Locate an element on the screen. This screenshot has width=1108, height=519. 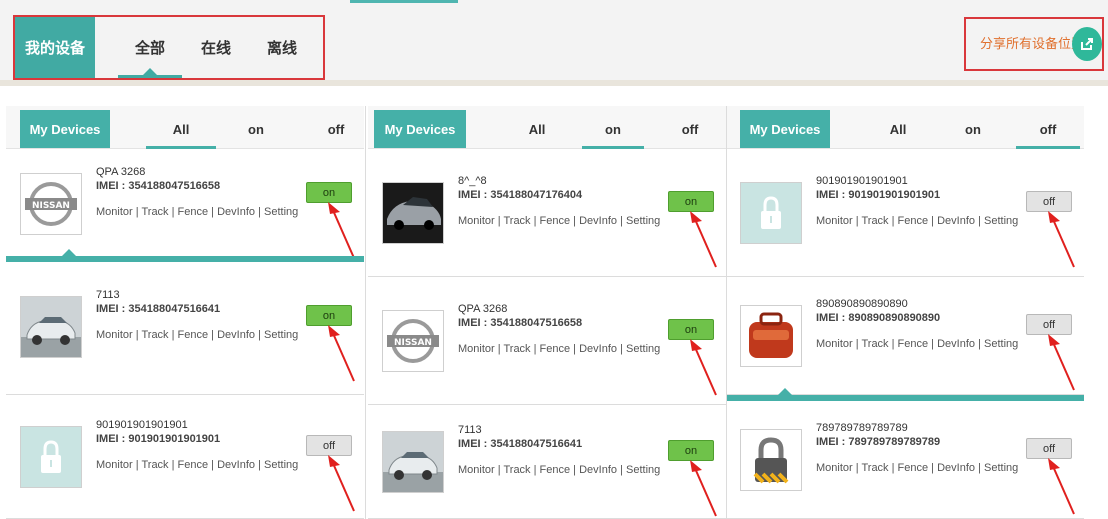
top-tab-my-devices: 我的设备 is located at coordinates (55, 47).